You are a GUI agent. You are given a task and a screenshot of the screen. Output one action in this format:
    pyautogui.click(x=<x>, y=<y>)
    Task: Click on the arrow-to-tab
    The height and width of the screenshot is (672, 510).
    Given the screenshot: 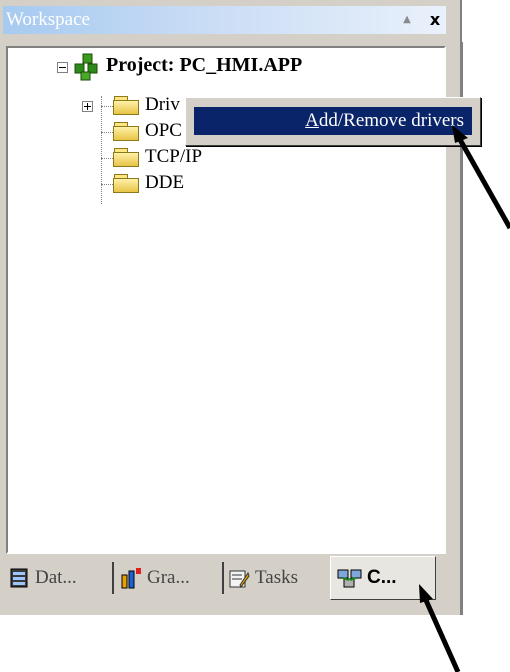 What is the action you would take?
    pyautogui.click(x=441, y=634)
    